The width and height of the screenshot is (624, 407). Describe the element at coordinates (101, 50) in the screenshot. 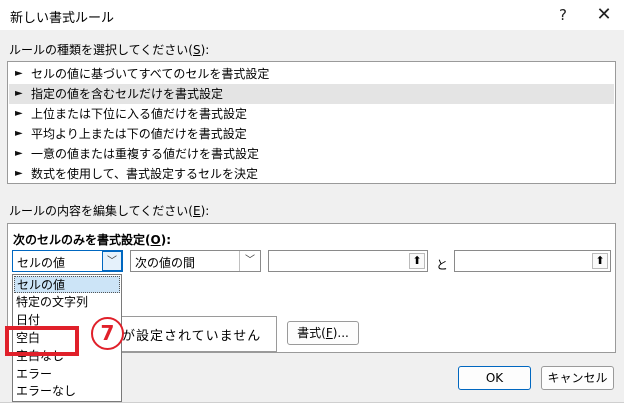

I see `rule-type-label-text: ルールの種類を選択してください(` at that location.